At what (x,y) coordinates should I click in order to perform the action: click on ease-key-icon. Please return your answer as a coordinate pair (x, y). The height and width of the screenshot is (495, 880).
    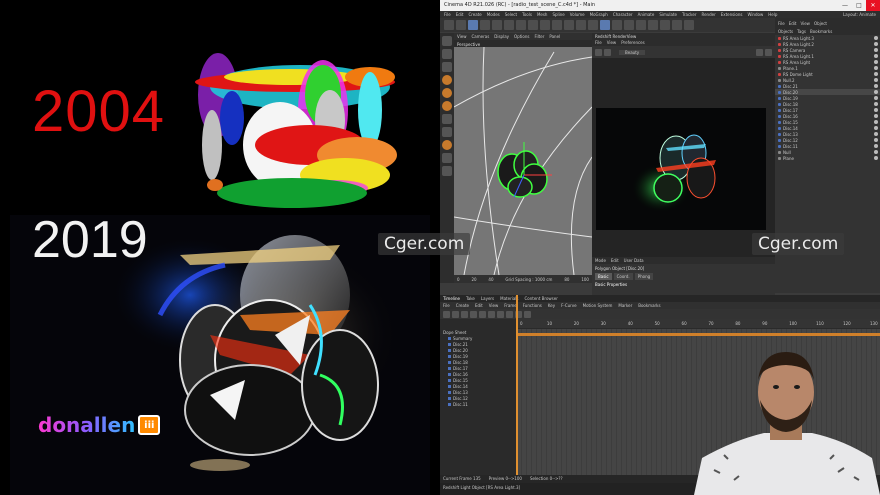
    Looking at the image, I should click on (509, 314).